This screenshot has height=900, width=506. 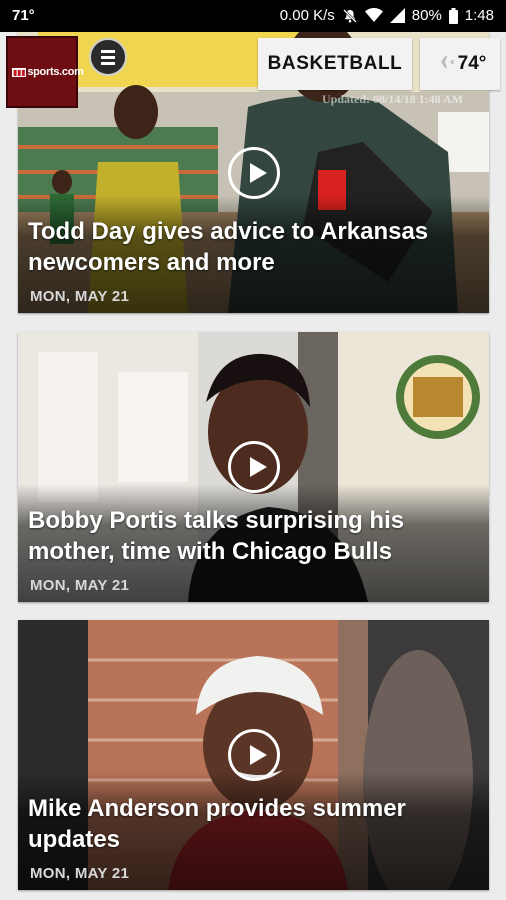 I want to click on menu-button, so click(x=108, y=57).